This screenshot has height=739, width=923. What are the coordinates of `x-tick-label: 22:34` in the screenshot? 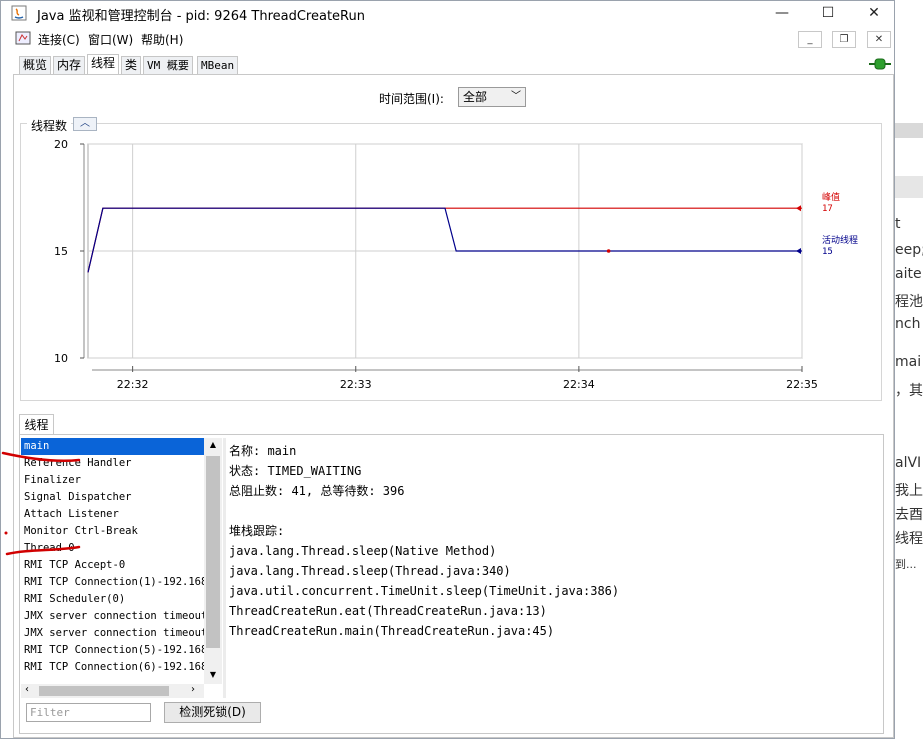 It's located at (579, 384).